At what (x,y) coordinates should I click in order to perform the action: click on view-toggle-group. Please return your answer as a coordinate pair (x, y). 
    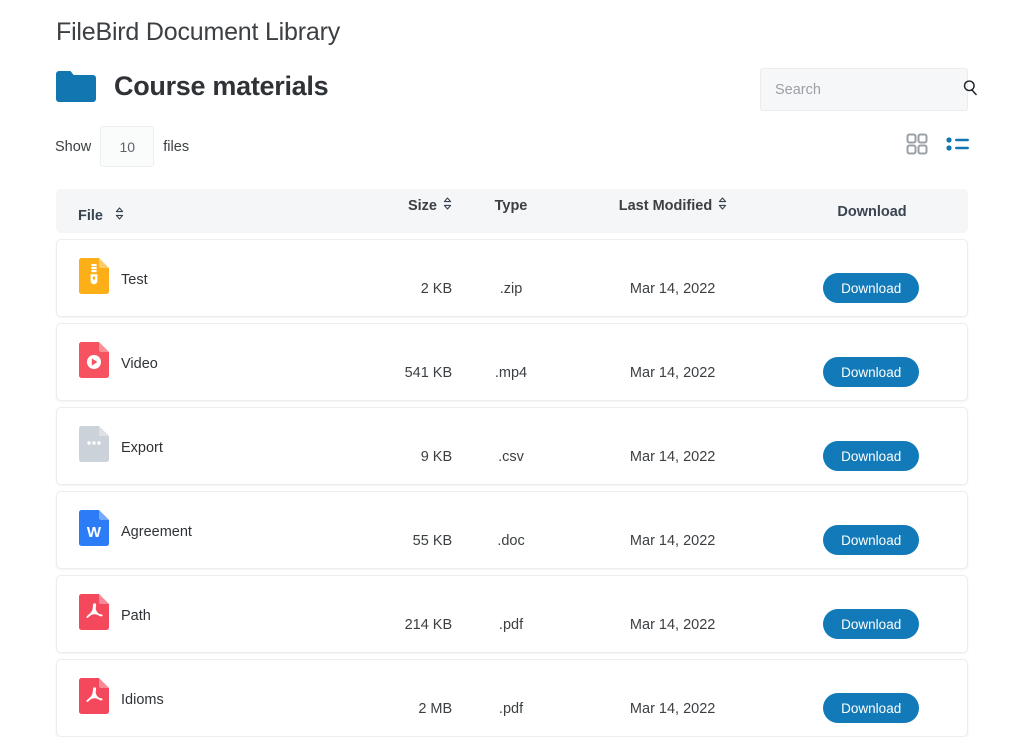
    Looking at the image, I should click on (938, 144).